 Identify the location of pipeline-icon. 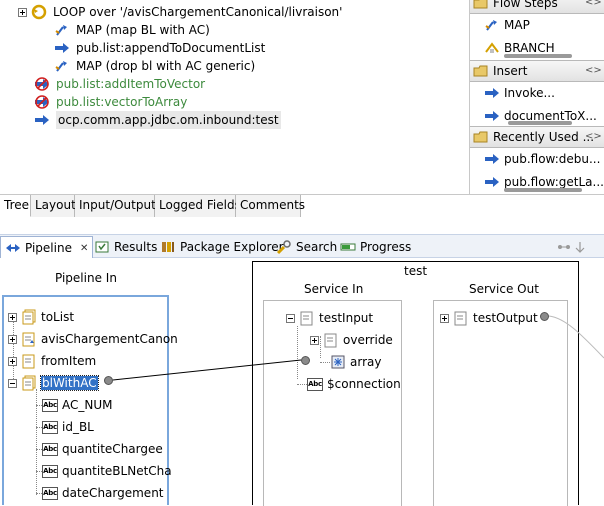
(13, 248).